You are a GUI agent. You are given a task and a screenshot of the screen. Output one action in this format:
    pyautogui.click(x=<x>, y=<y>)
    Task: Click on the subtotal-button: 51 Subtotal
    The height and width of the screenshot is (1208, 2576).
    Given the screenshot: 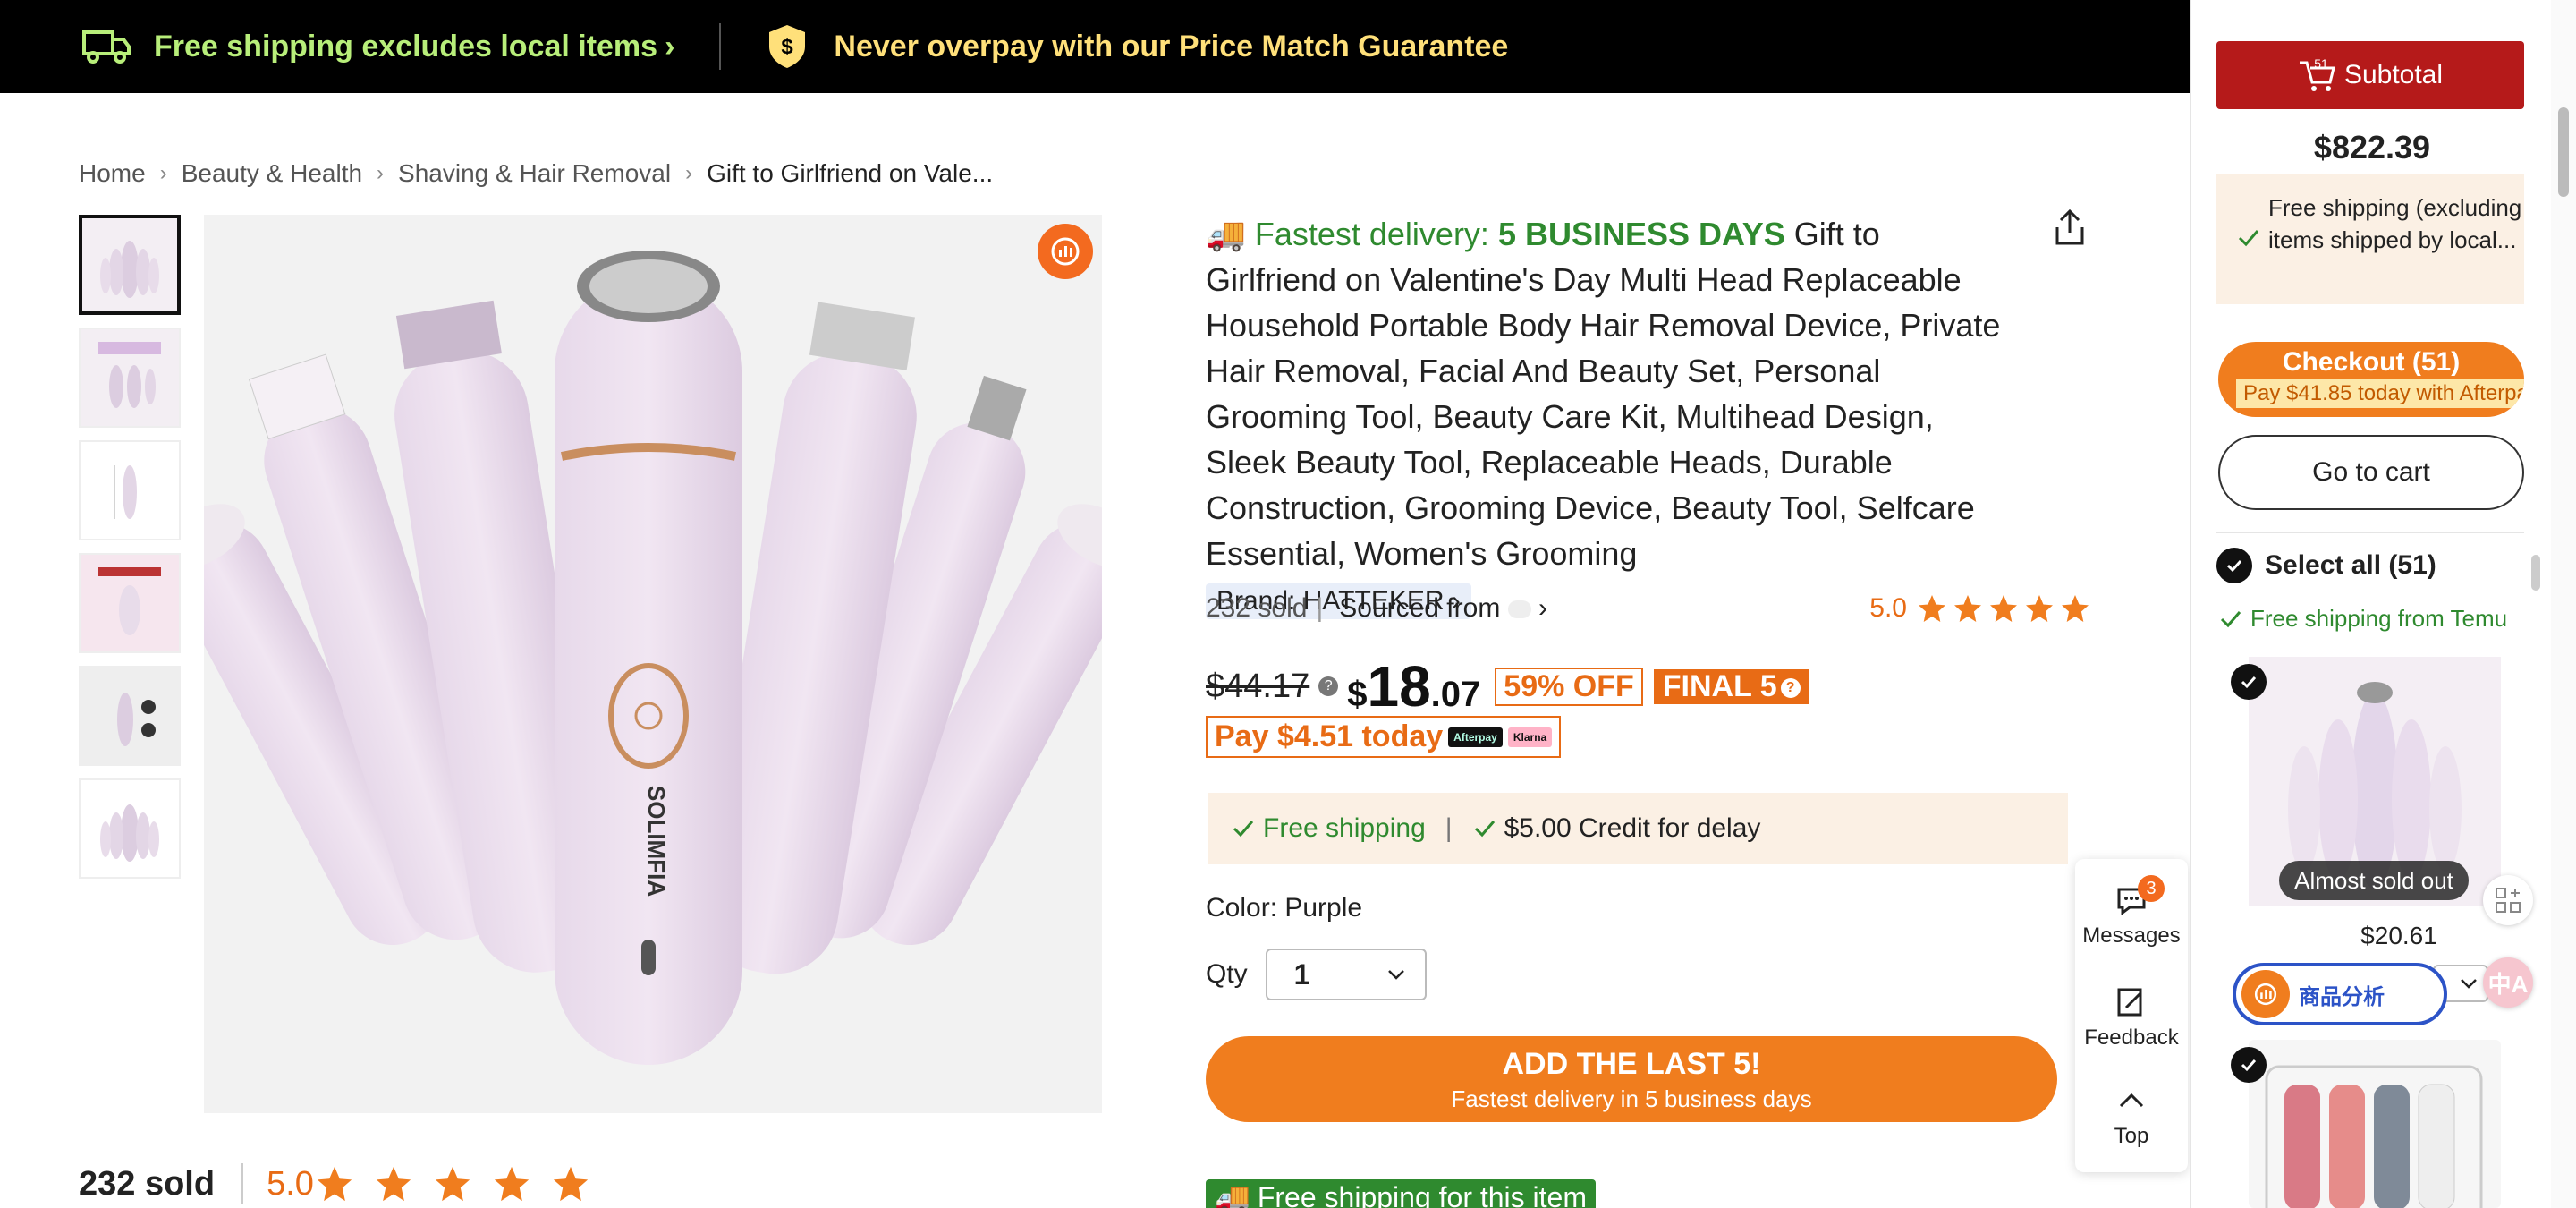 What is the action you would take?
    pyautogui.click(x=2370, y=75)
    